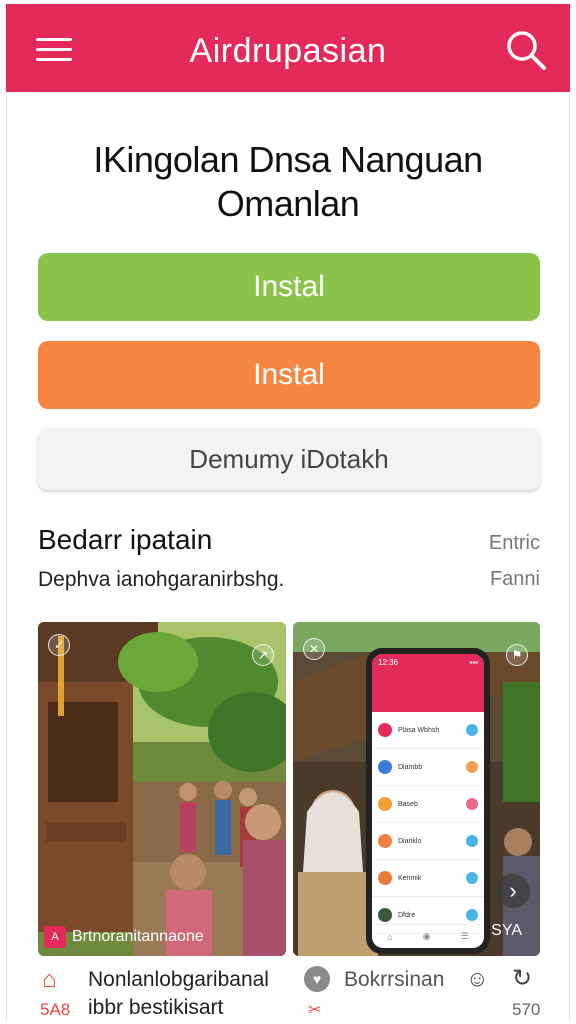  What do you see at coordinates (55, 937) in the screenshot?
I see `app-logo-icon: A` at bounding box center [55, 937].